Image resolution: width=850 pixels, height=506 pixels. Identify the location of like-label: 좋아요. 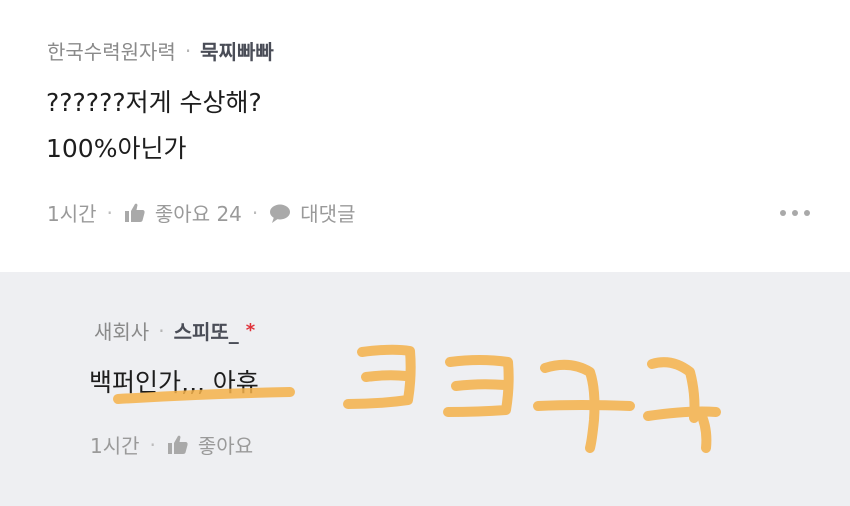
(225, 446).